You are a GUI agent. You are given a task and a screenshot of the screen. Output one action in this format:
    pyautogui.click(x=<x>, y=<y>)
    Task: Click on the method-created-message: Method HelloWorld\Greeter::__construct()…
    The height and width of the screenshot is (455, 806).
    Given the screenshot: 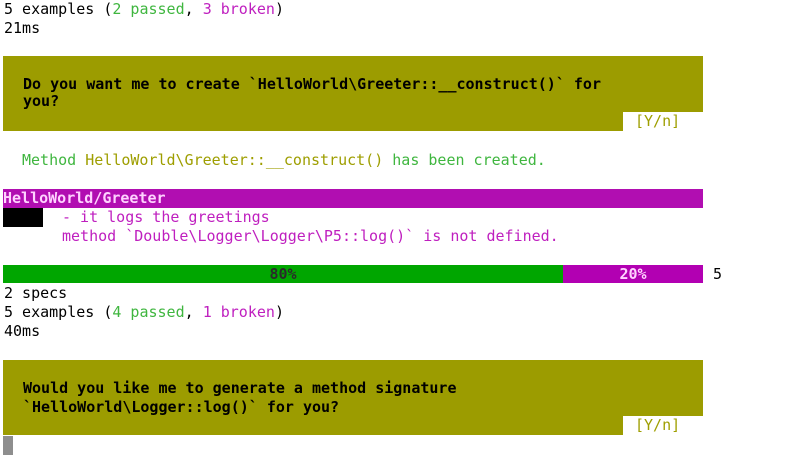 What is the action you would take?
    pyautogui.click(x=284, y=160)
    